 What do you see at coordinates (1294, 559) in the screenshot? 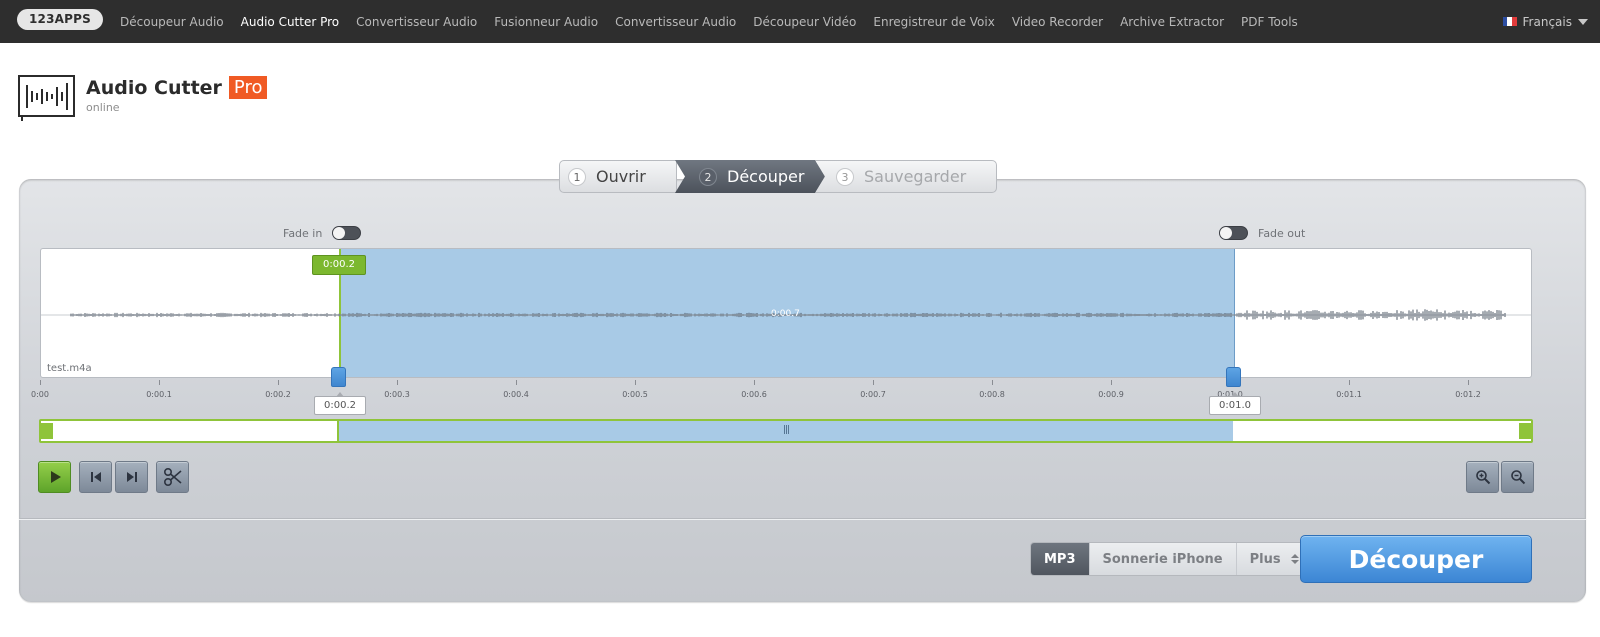
I see `up-down-arrows-icon` at bounding box center [1294, 559].